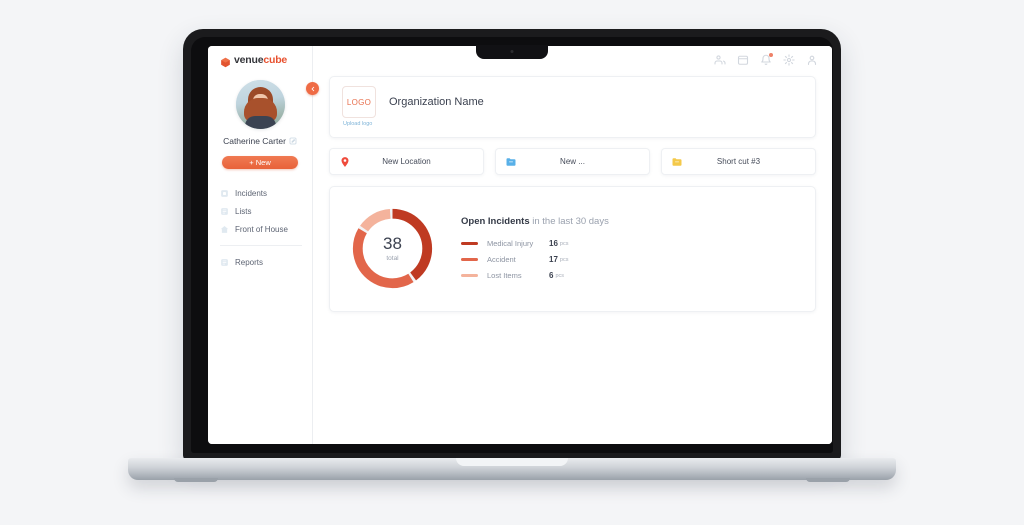 This screenshot has width=1024, height=525. What do you see at coordinates (629, 221) in the screenshot?
I see `chart-title: Open Incidents in the last 30 days` at bounding box center [629, 221].